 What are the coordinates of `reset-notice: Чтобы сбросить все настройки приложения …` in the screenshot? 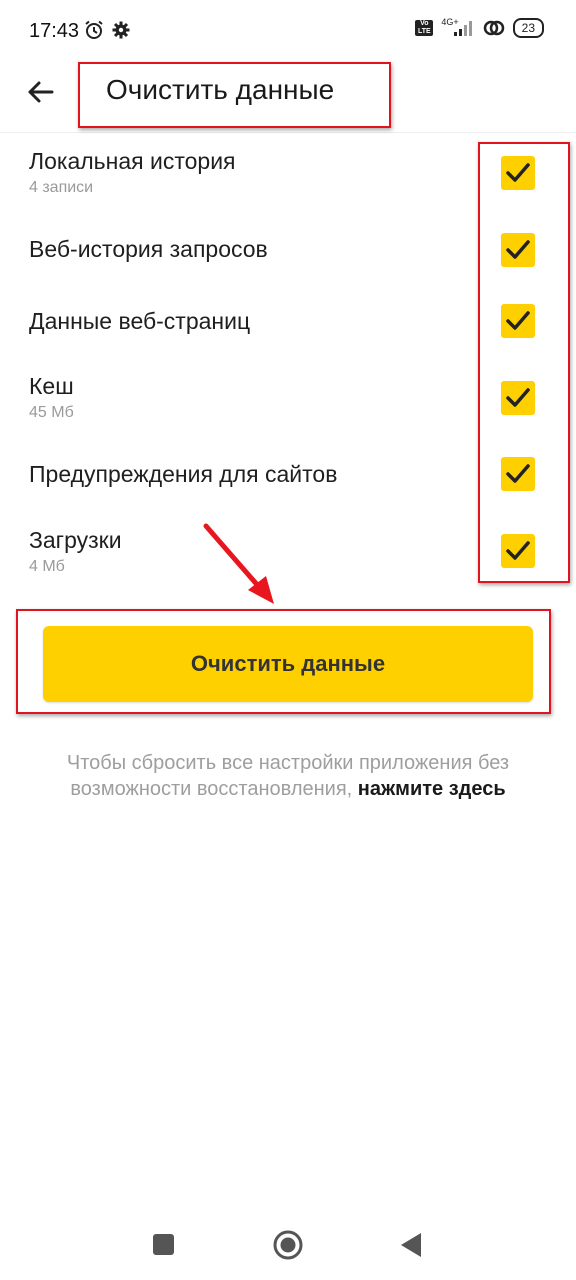 It's located at (288, 776).